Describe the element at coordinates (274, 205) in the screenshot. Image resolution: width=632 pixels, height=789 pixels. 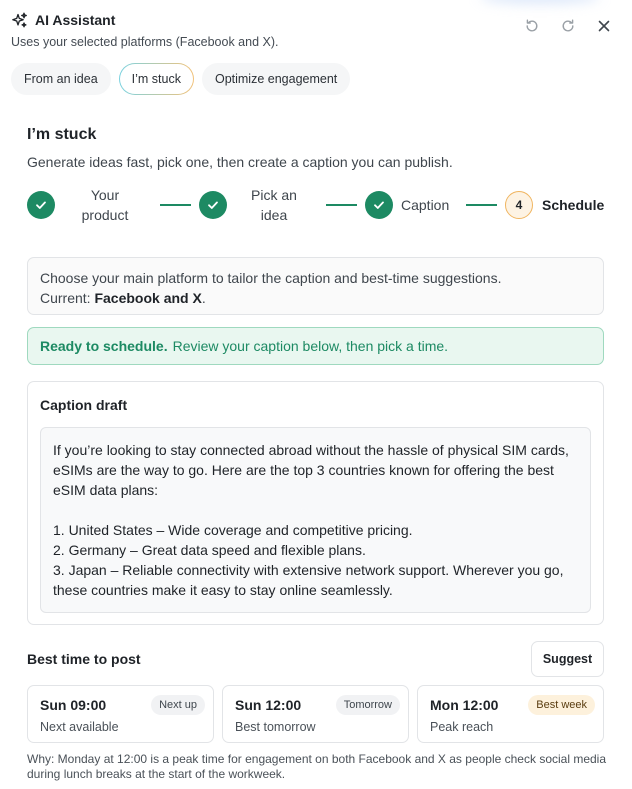
I see `step-2-label: Pick an idea` at that location.